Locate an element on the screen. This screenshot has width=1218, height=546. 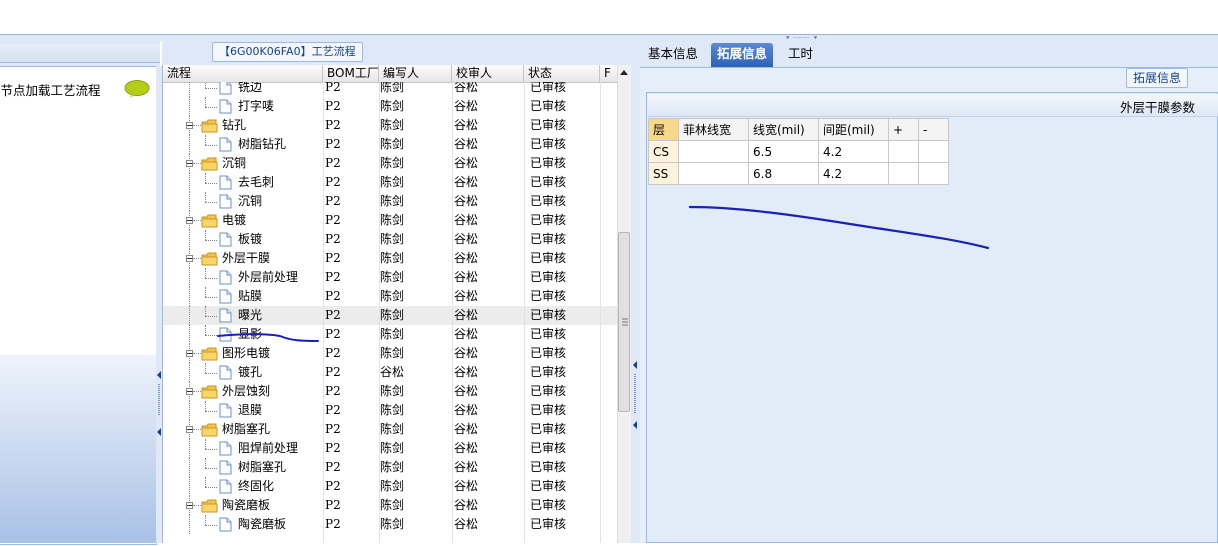
tree-row: 贴膜 P2 陈剑 谷松 已审核 is located at coordinates (390, 296).